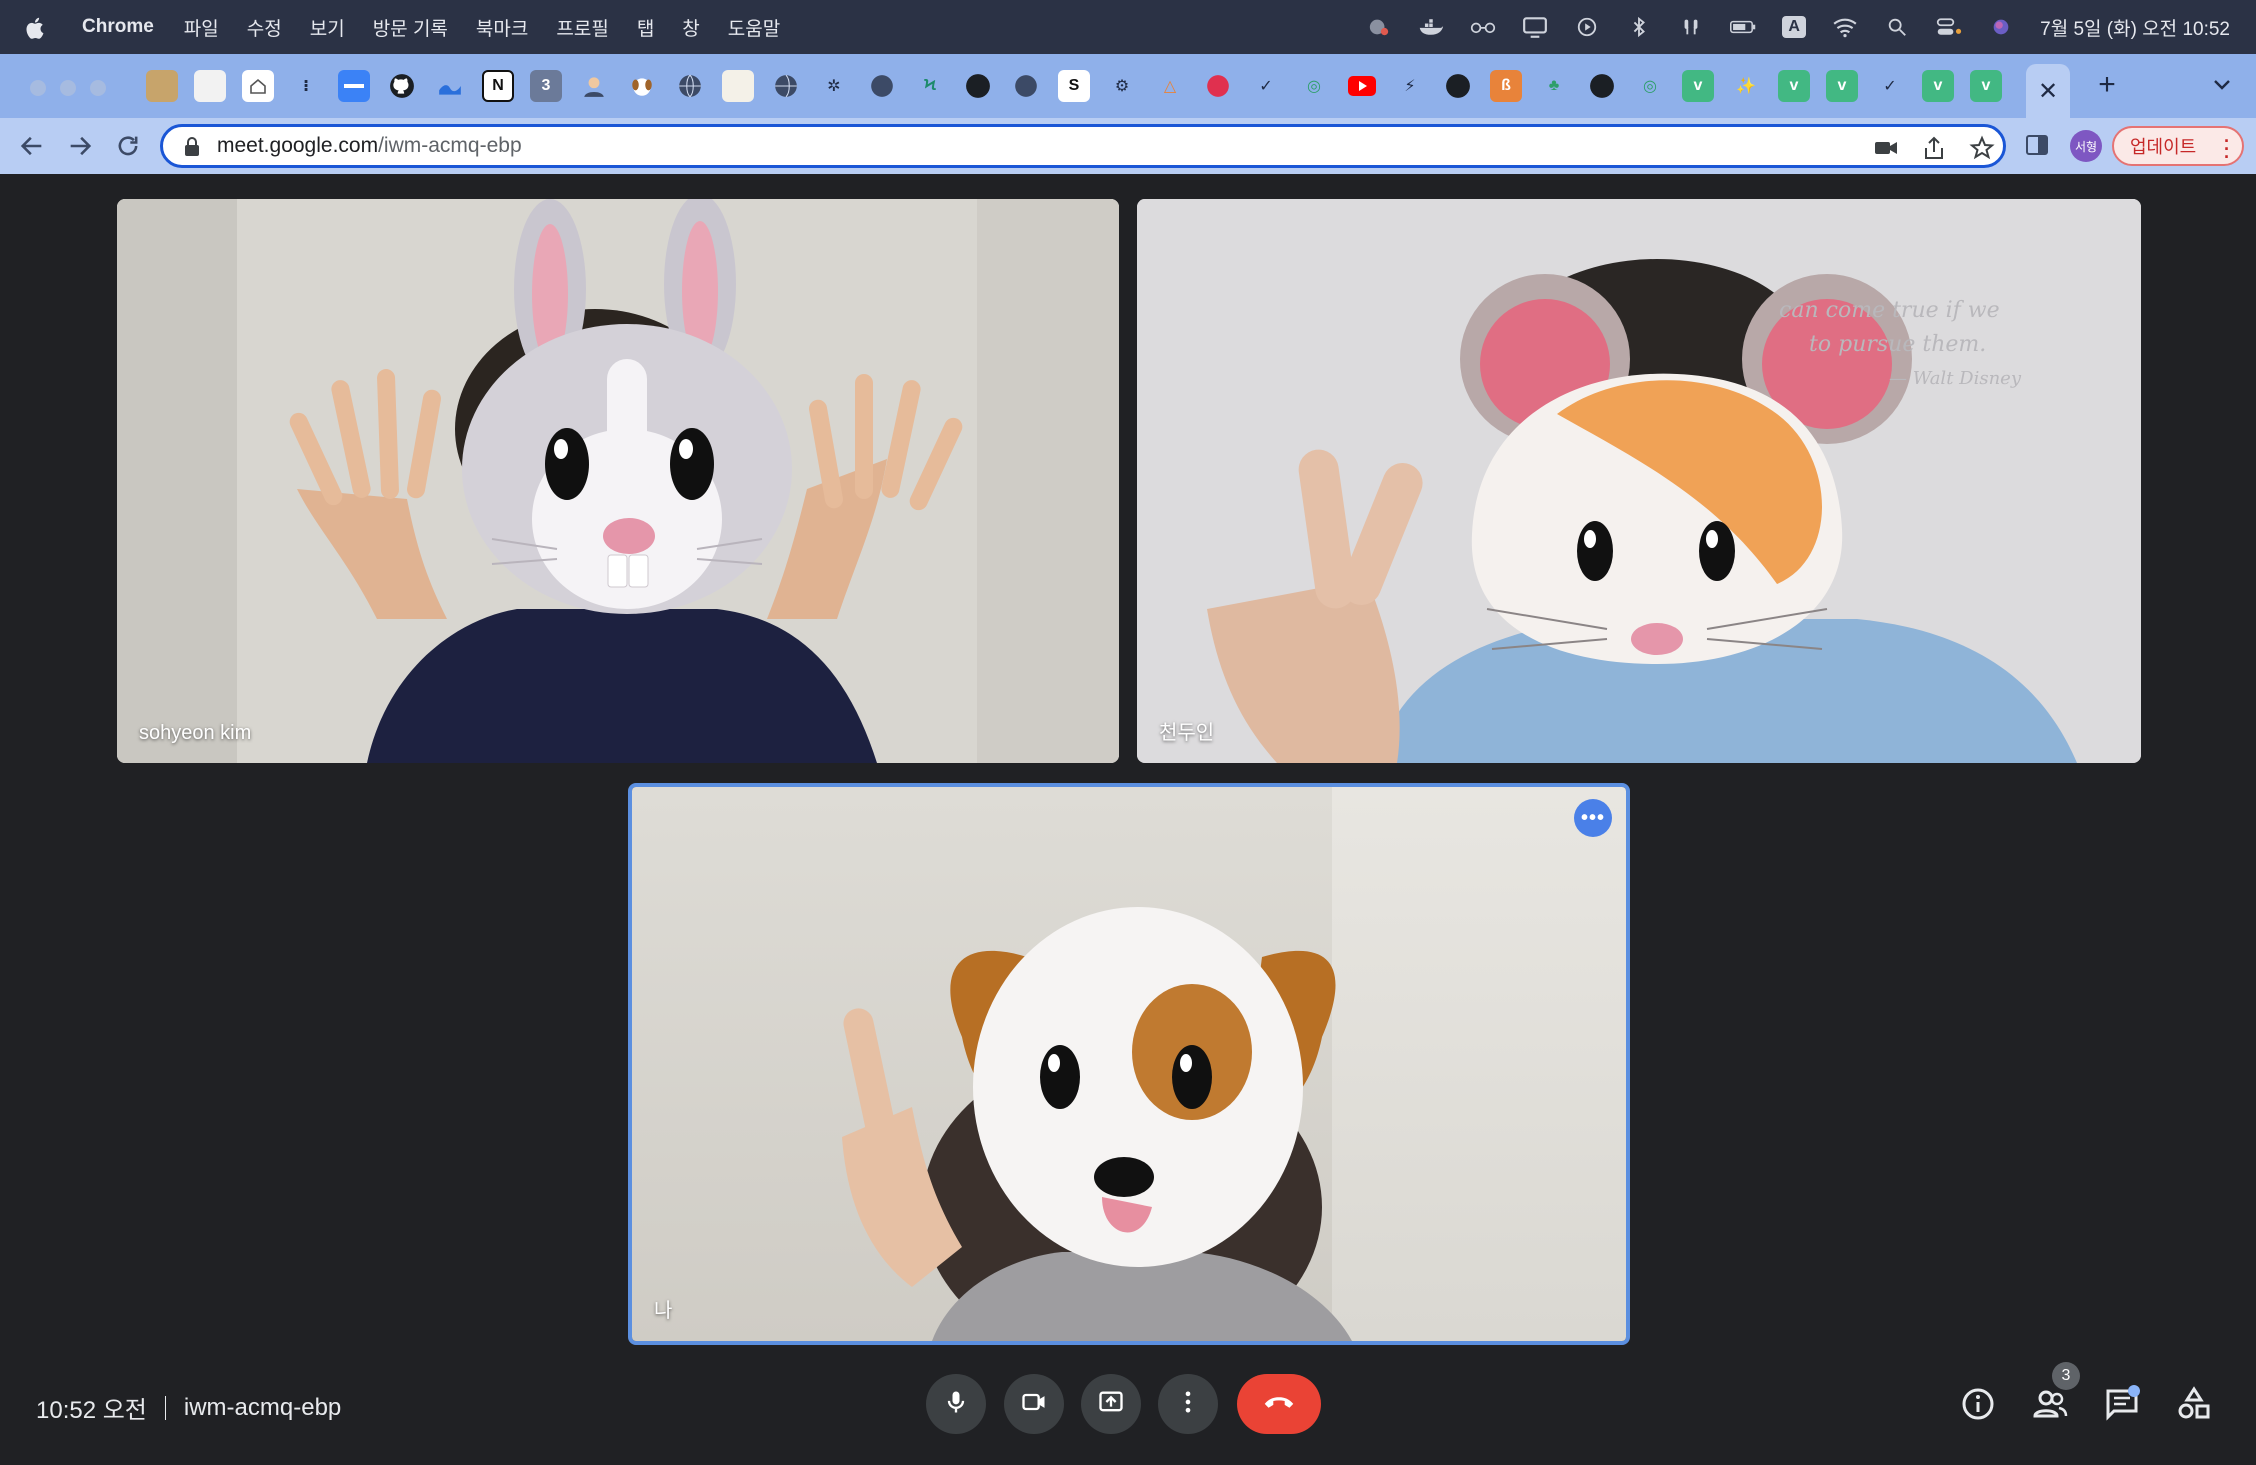  I want to click on pinned-tab-triangle-icon: △, so click(1170, 86).